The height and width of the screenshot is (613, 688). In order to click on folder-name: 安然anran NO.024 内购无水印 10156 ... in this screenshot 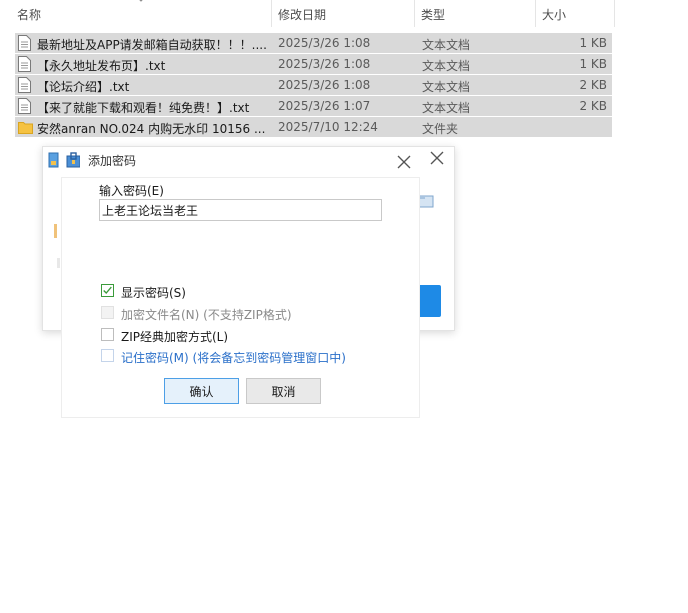, I will do `click(151, 129)`.